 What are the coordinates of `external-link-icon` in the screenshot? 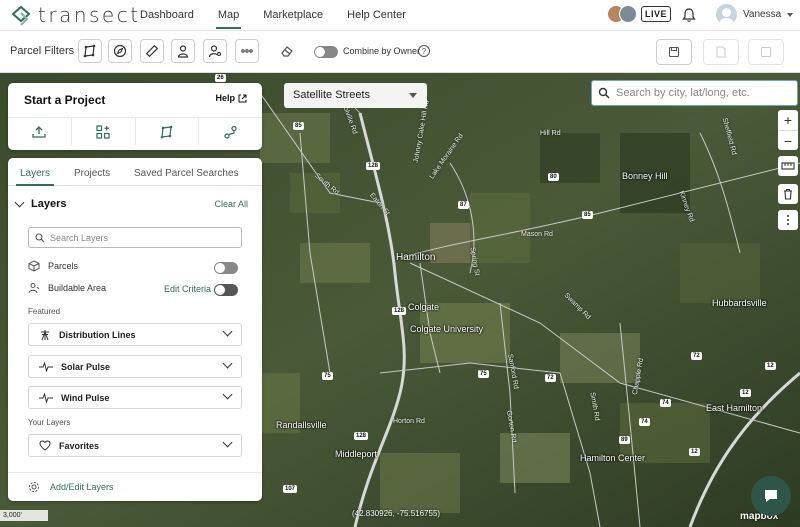 It's located at (242, 98).